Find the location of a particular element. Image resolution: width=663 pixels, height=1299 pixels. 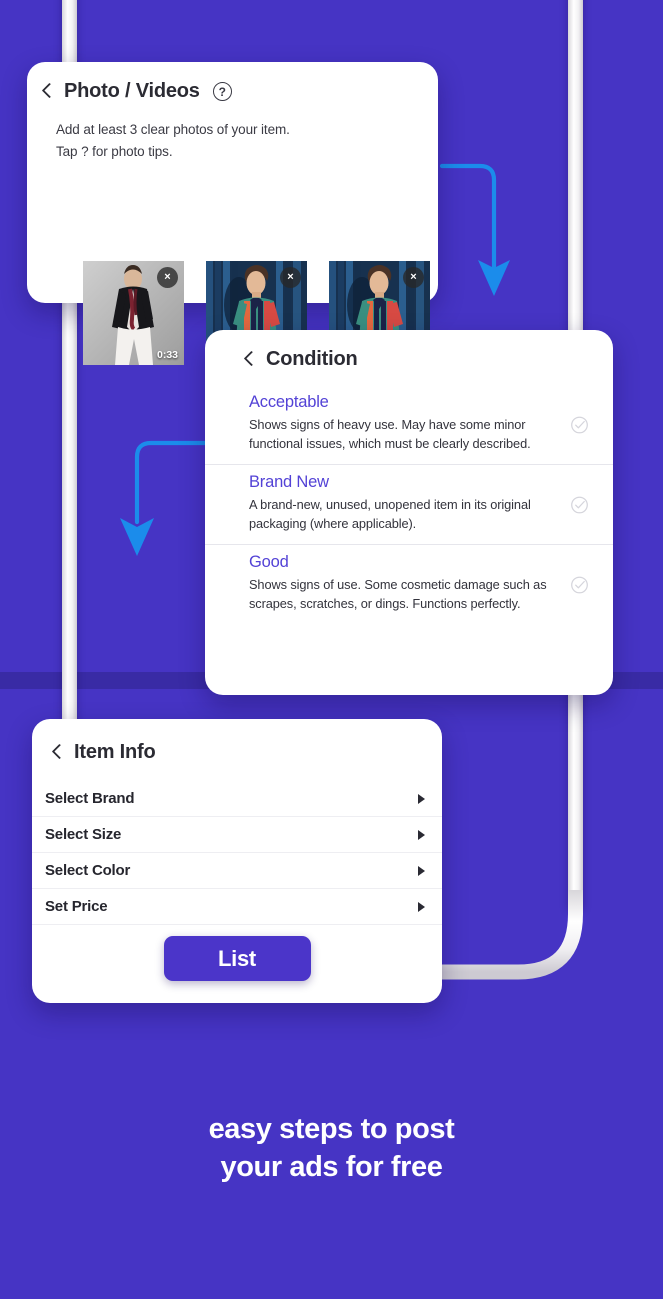

item-info-row-select-size: Select Size is located at coordinates (237, 834).